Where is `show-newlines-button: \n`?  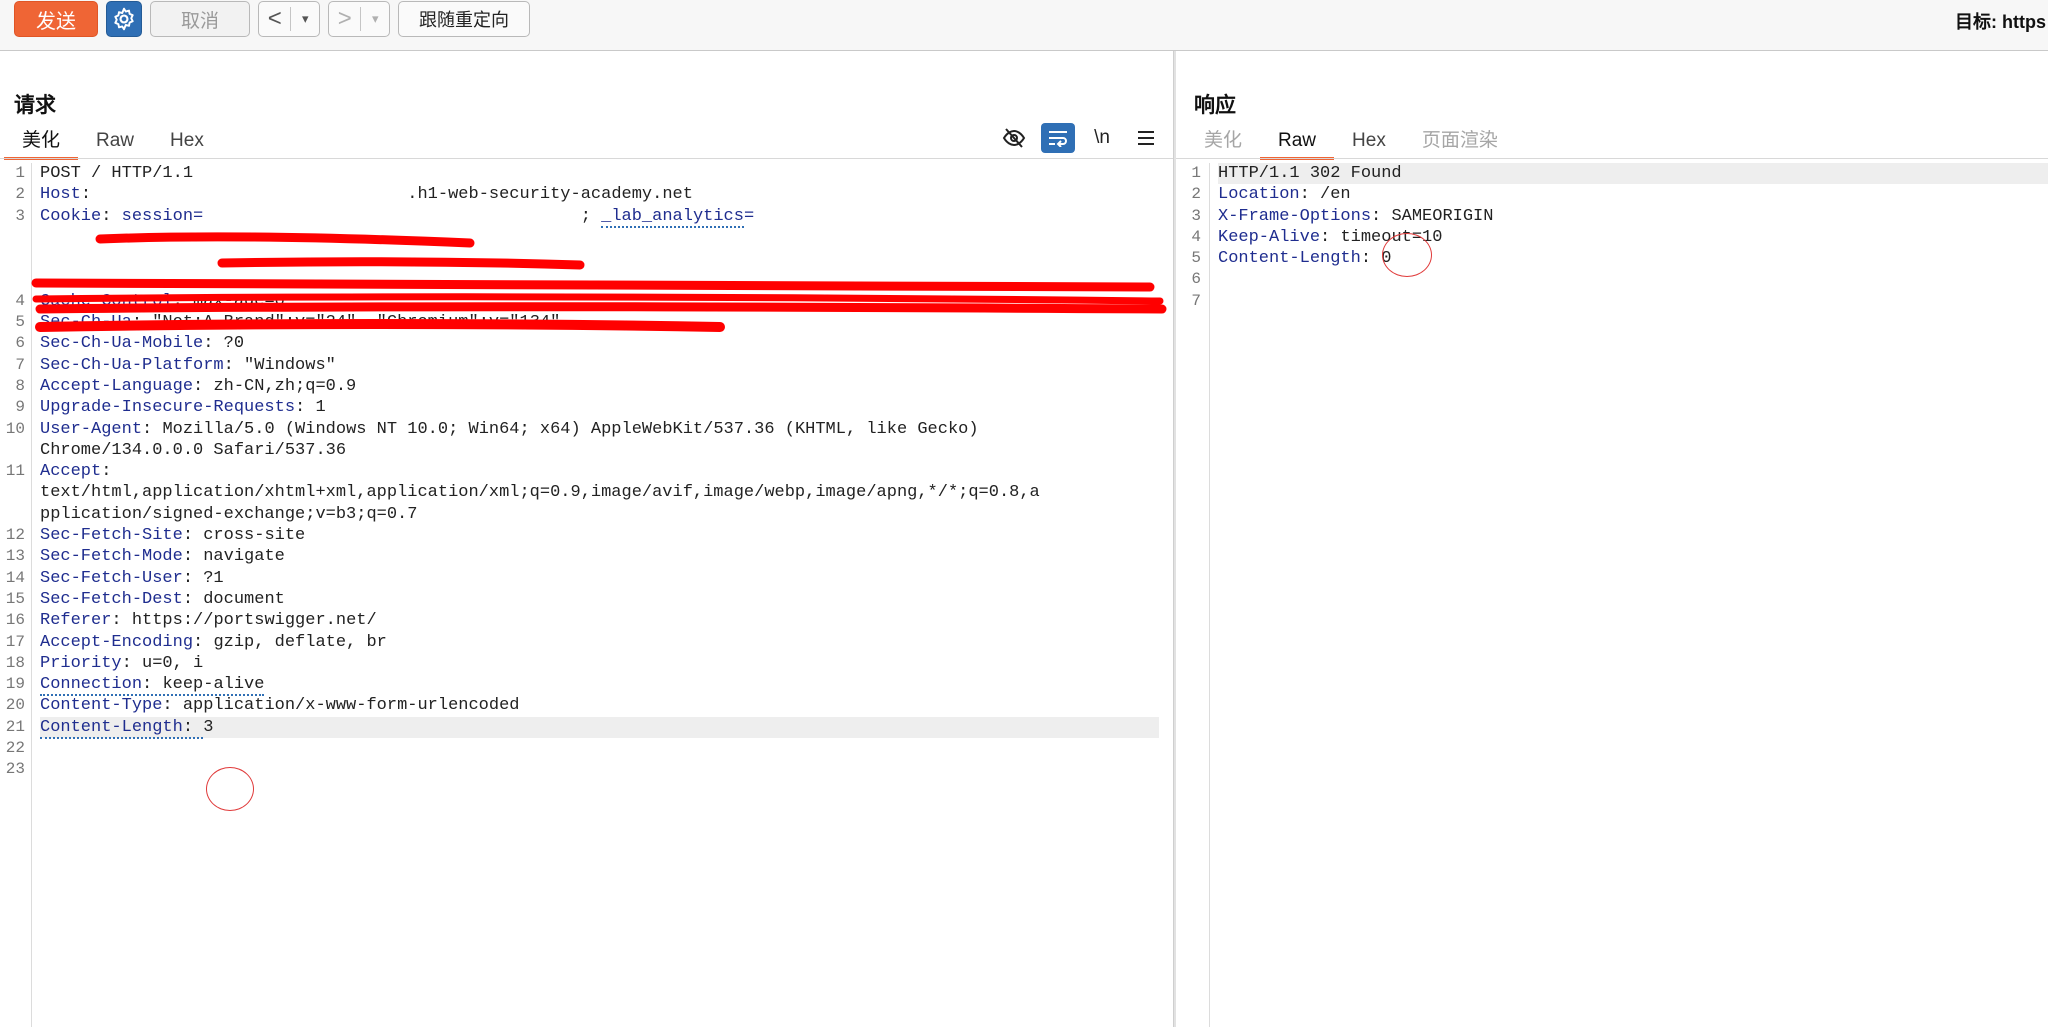 show-newlines-button: \n is located at coordinates (1102, 138).